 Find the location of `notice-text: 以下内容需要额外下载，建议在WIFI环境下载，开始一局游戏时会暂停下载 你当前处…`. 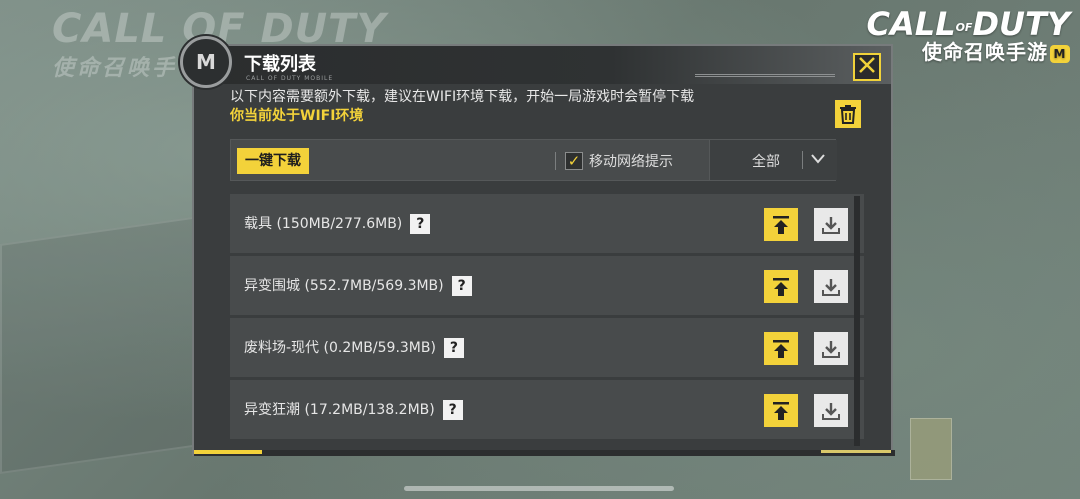

notice-text: 以下内容需要额外下载，建议在WIFI环境下载，开始一局游戏时会暂停下载 你当前处… is located at coordinates (462, 107).